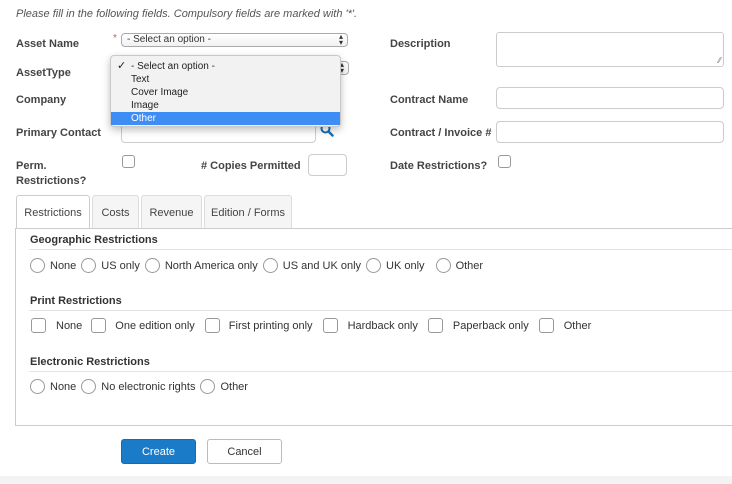  Describe the element at coordinates (225, 79) in the screenshot. I see `dropdown-option: Text` at that location.